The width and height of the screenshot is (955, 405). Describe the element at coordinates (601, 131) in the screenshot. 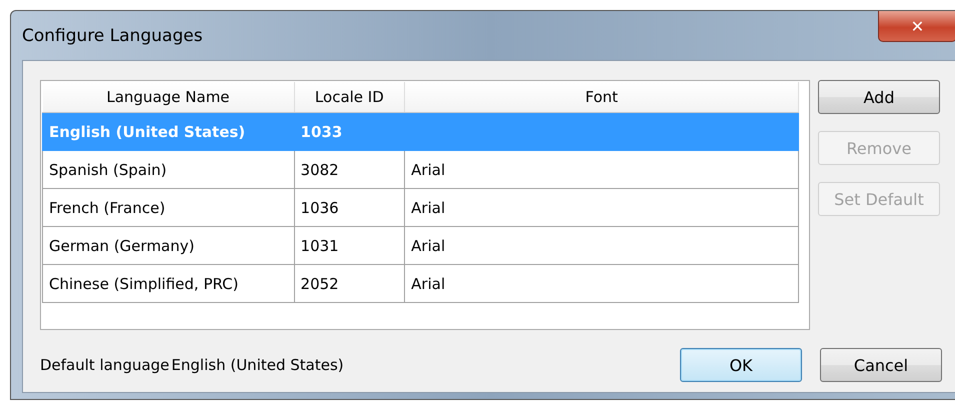

I see `table-cell` at that location.